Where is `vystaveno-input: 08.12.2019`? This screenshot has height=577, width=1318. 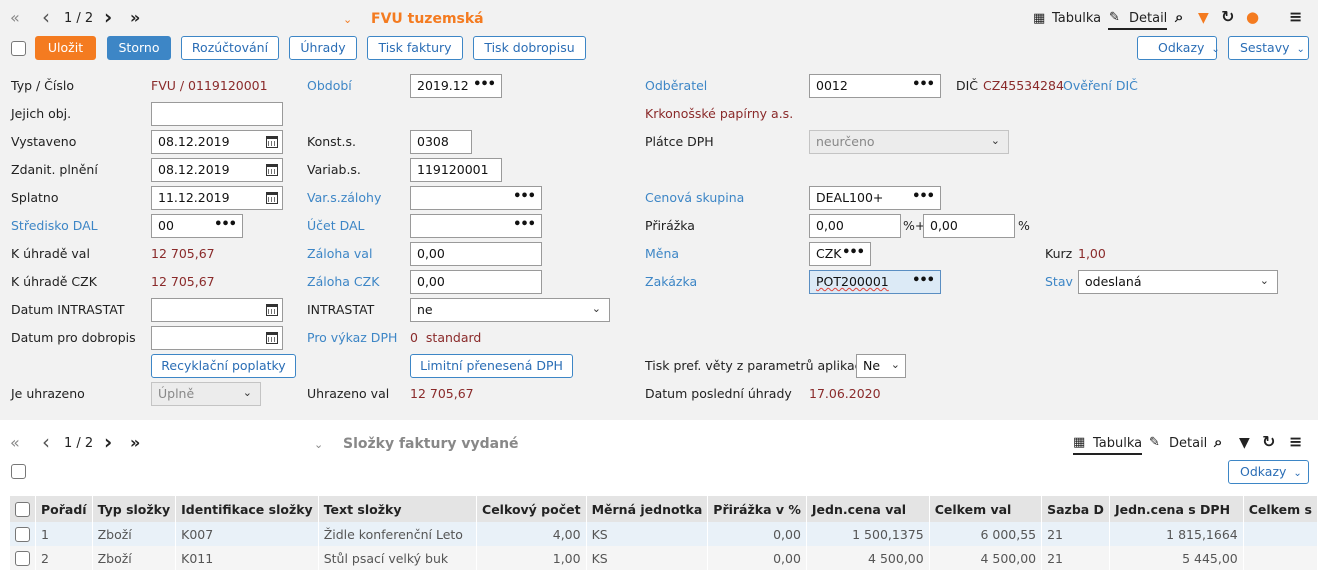
vystaveno-input: 08.12.2019 is located at coordinates (217, 142).